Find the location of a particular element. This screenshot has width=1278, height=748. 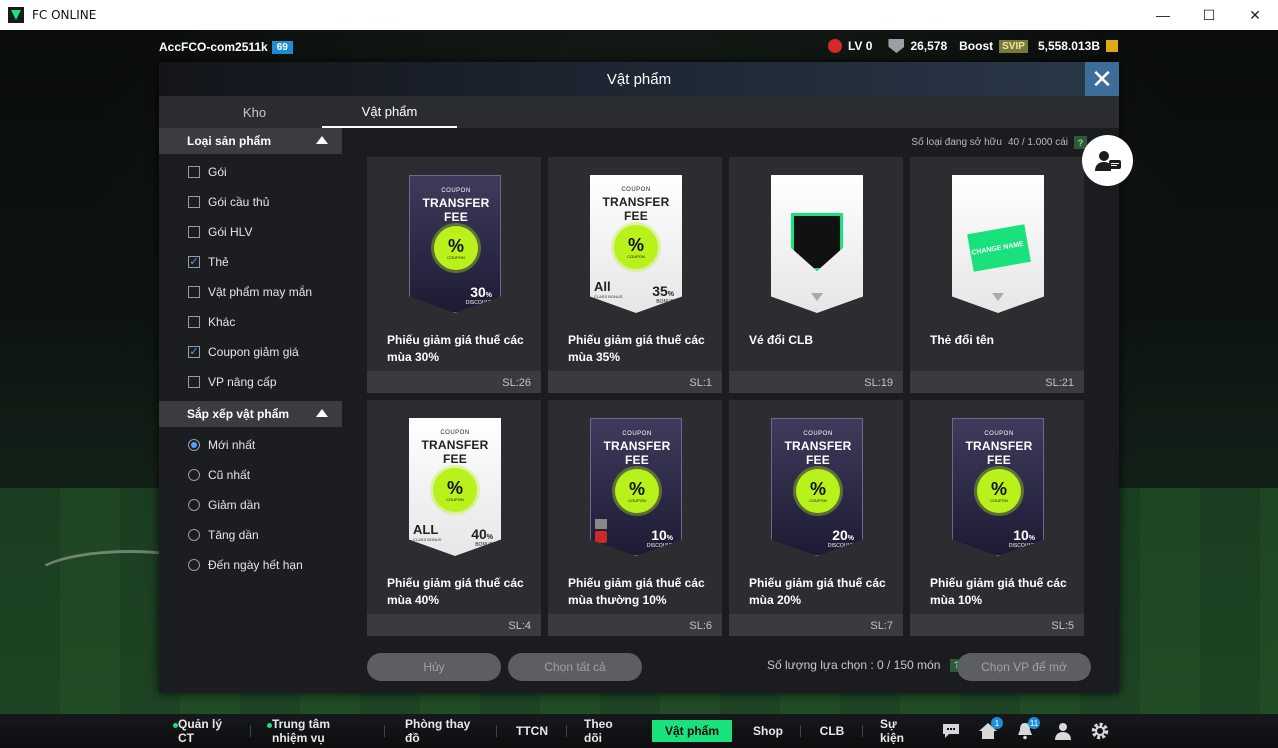

item-quantity: SL:26 is located at coordinates (516, 383).